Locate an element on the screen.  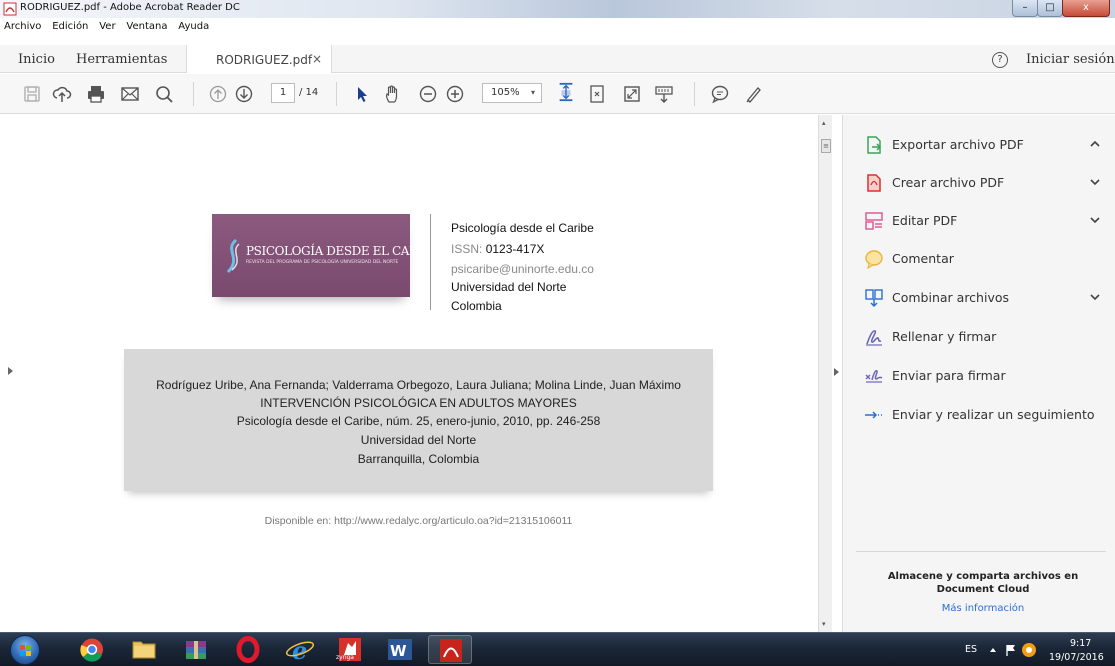
previous-page-icon is located at coordinates (218, 94).